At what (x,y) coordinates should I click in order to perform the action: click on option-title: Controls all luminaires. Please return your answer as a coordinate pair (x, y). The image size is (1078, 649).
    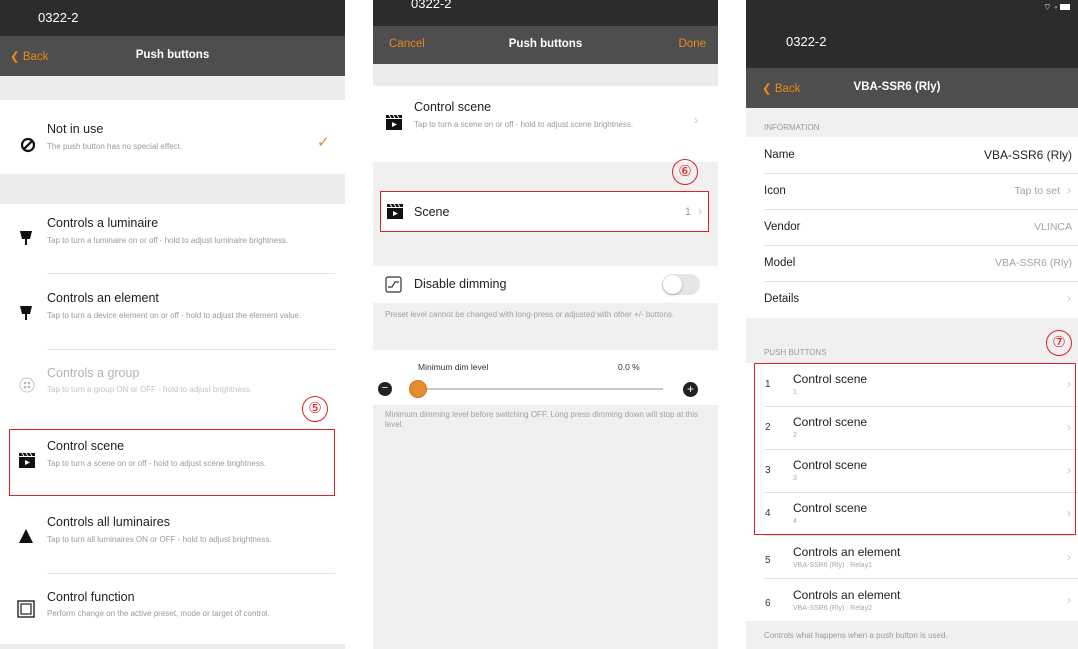
    Looking at the image, I should click on (108, 522).